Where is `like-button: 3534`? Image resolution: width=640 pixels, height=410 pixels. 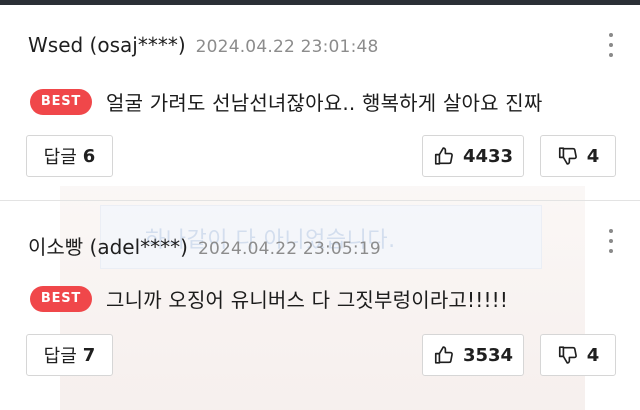
like-button: 3534 is located at coordinates (473, 355).